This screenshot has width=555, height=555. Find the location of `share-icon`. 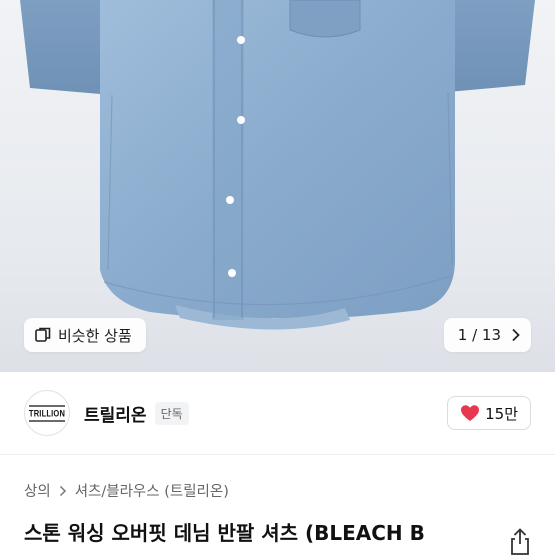

share-icon is located at coordinates (520, 541).